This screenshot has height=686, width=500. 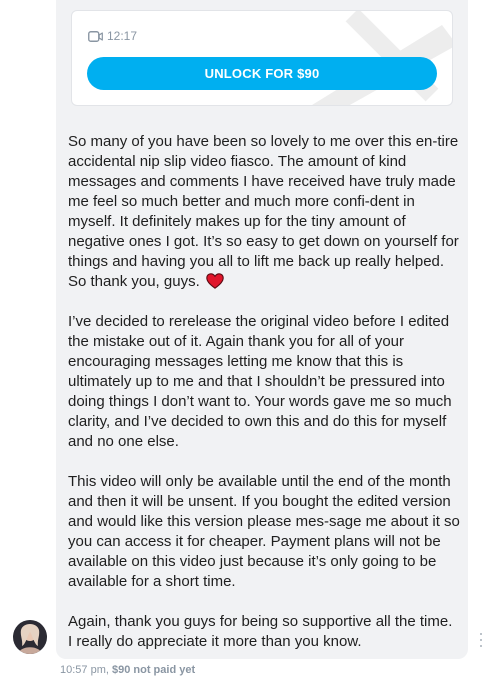 I want to click on media-duration: 12:17, so click(x=112, y=36).